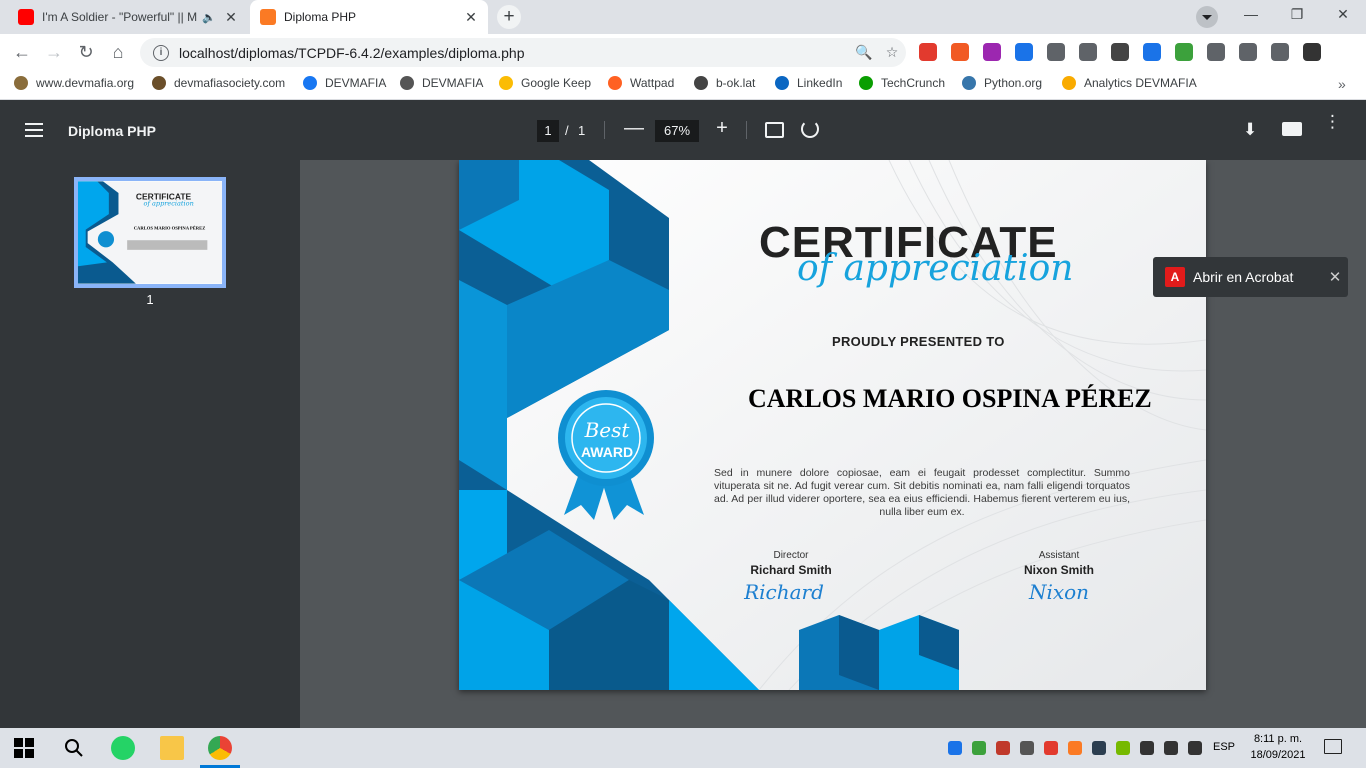 The image size is (1366, 768). What do you see at coordinates (1280, 52) in the screenshot?
I see `media-icon` at bounding box center [1280, 52].